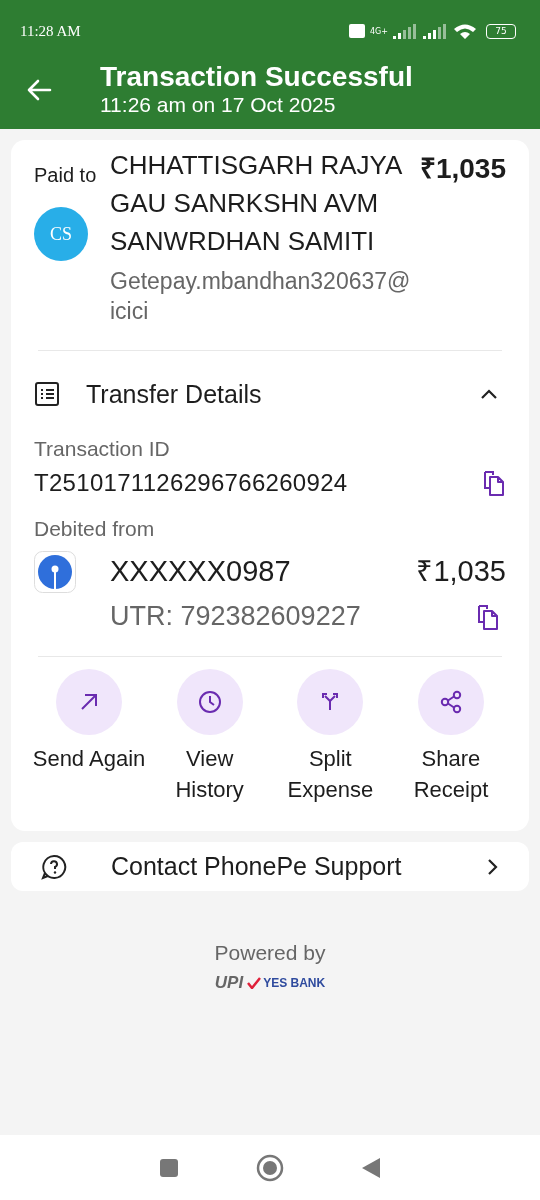 The image size is (540, 1200). Describe the element at coordinates (236, 616) in the screenshot. I see `utr-number: UTR: 792382609227` at that location.